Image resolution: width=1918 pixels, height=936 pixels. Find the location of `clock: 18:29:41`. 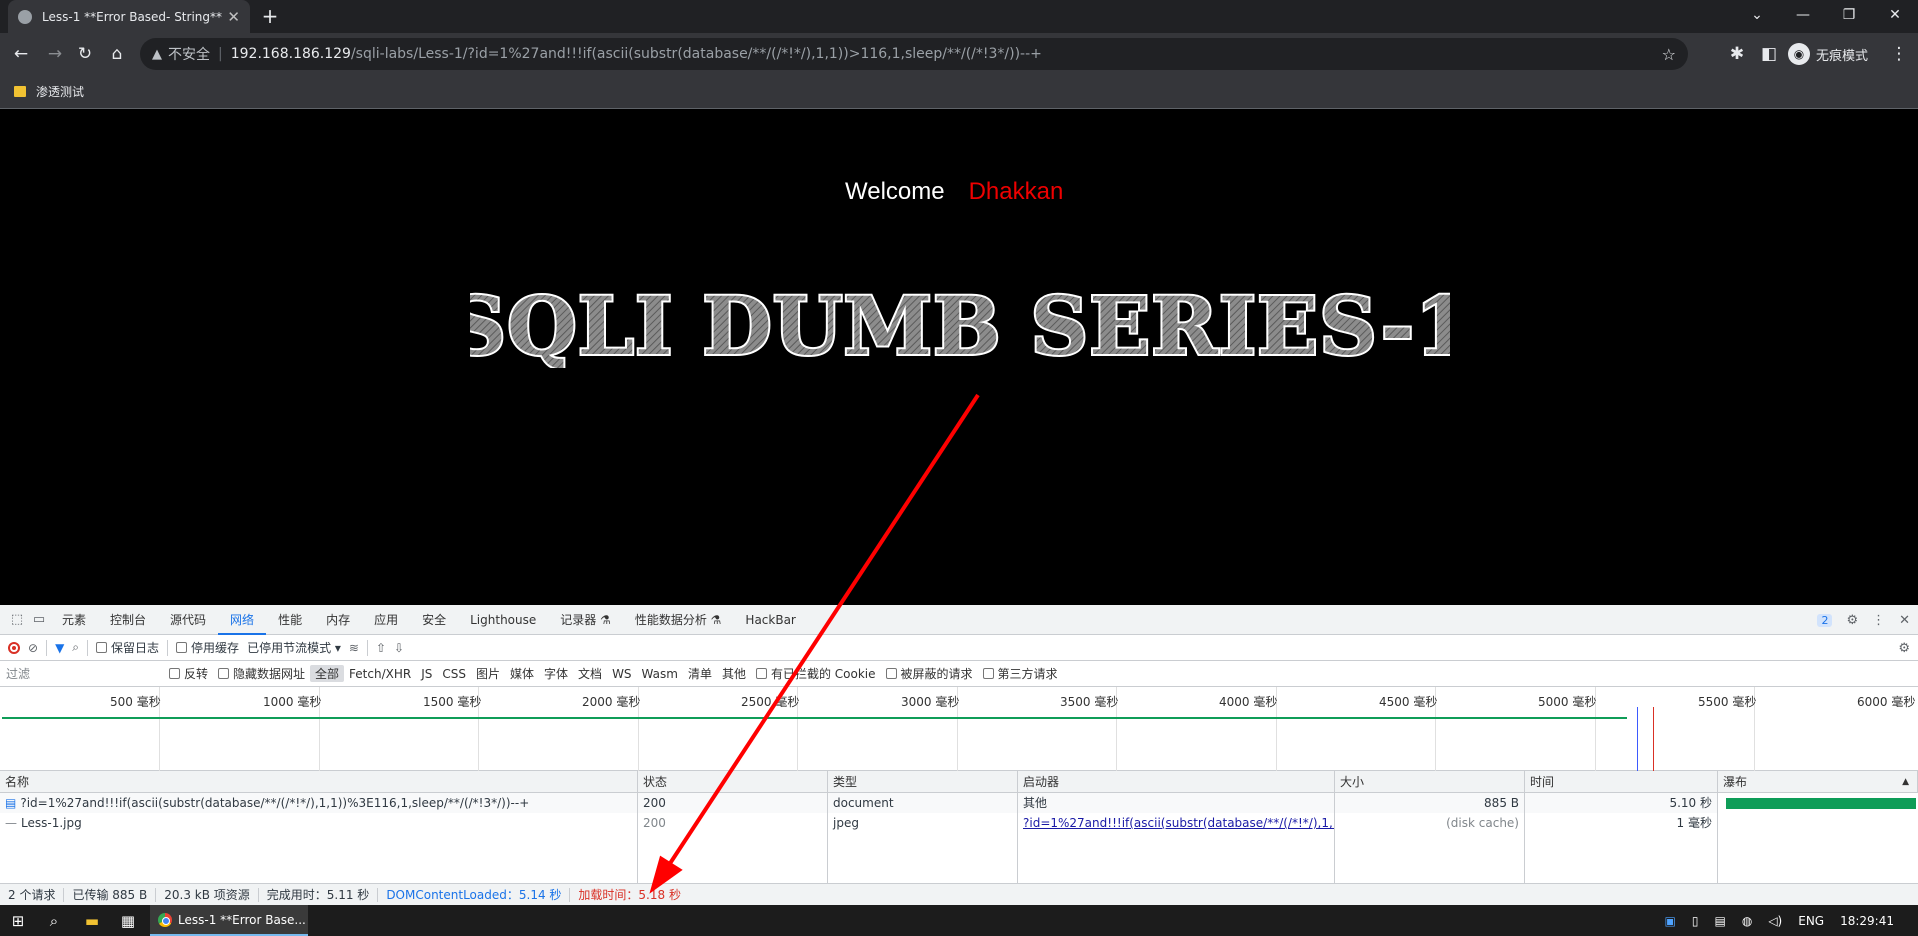

clock: 18:29:41 is located at coordinates (1867, 921).